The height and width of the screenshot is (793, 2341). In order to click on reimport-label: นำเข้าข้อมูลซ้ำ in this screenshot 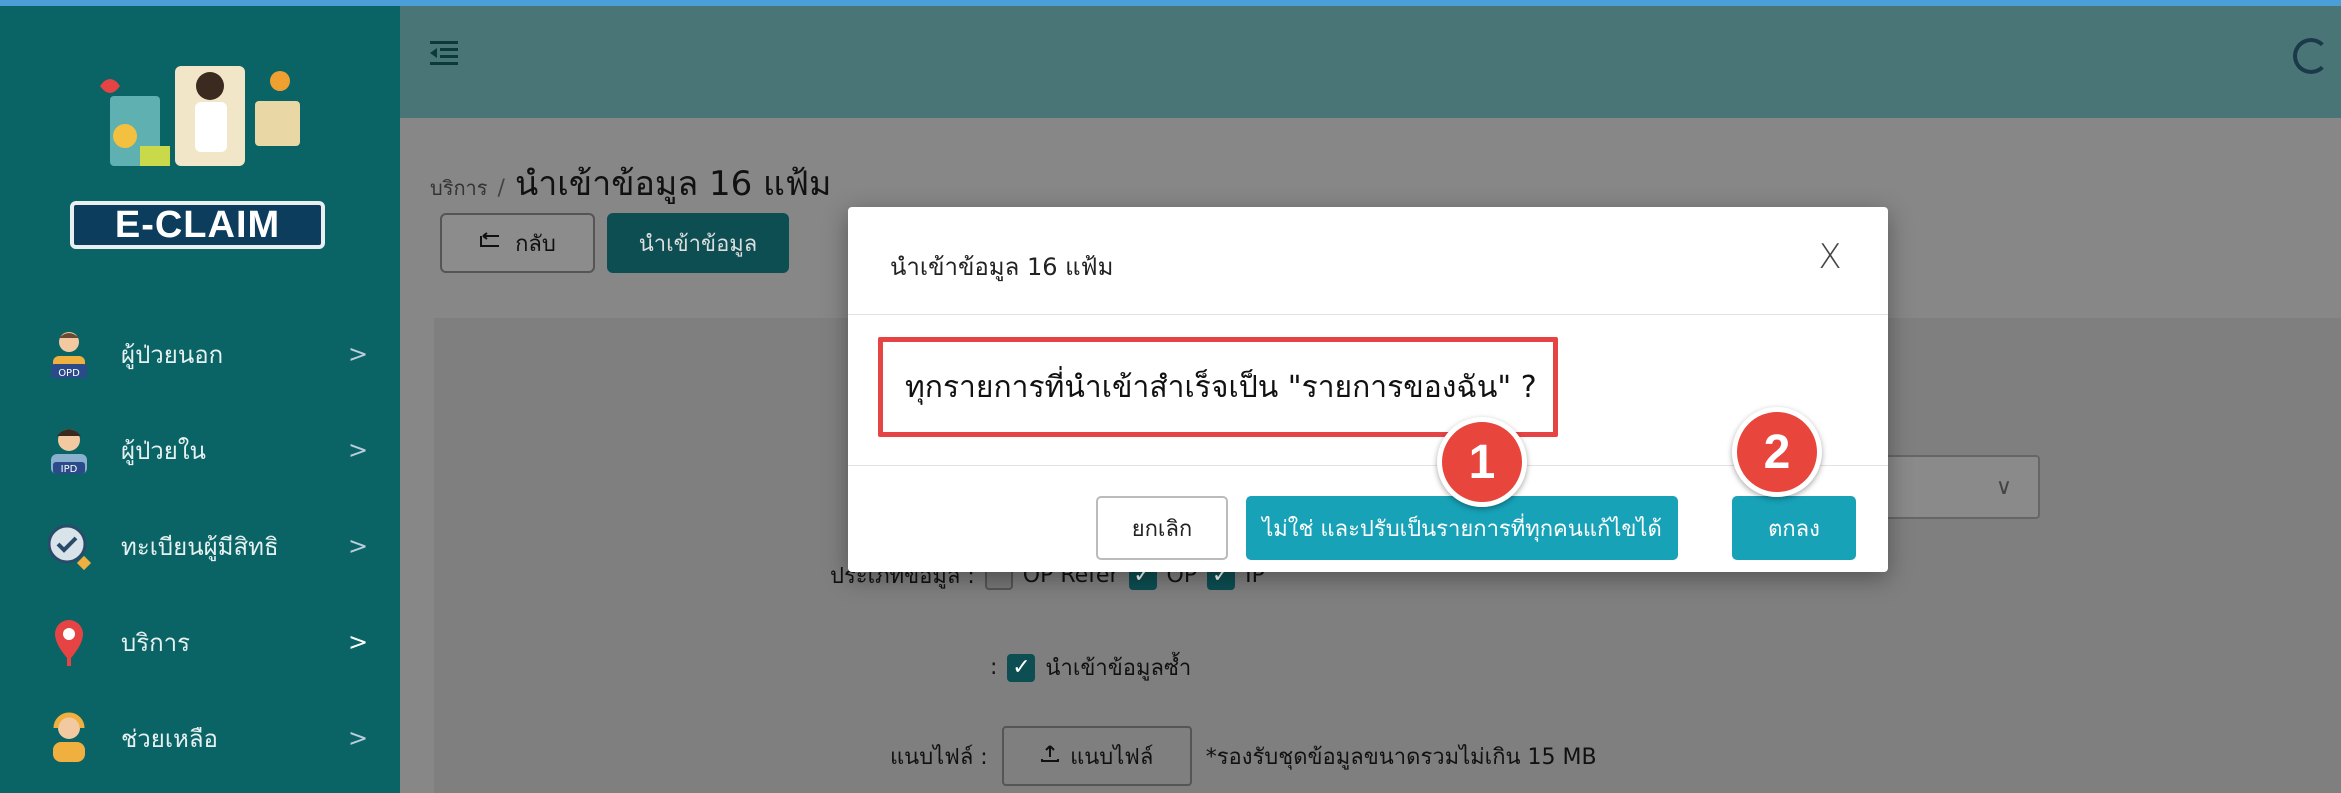, I will do `click(1118, 668)`.